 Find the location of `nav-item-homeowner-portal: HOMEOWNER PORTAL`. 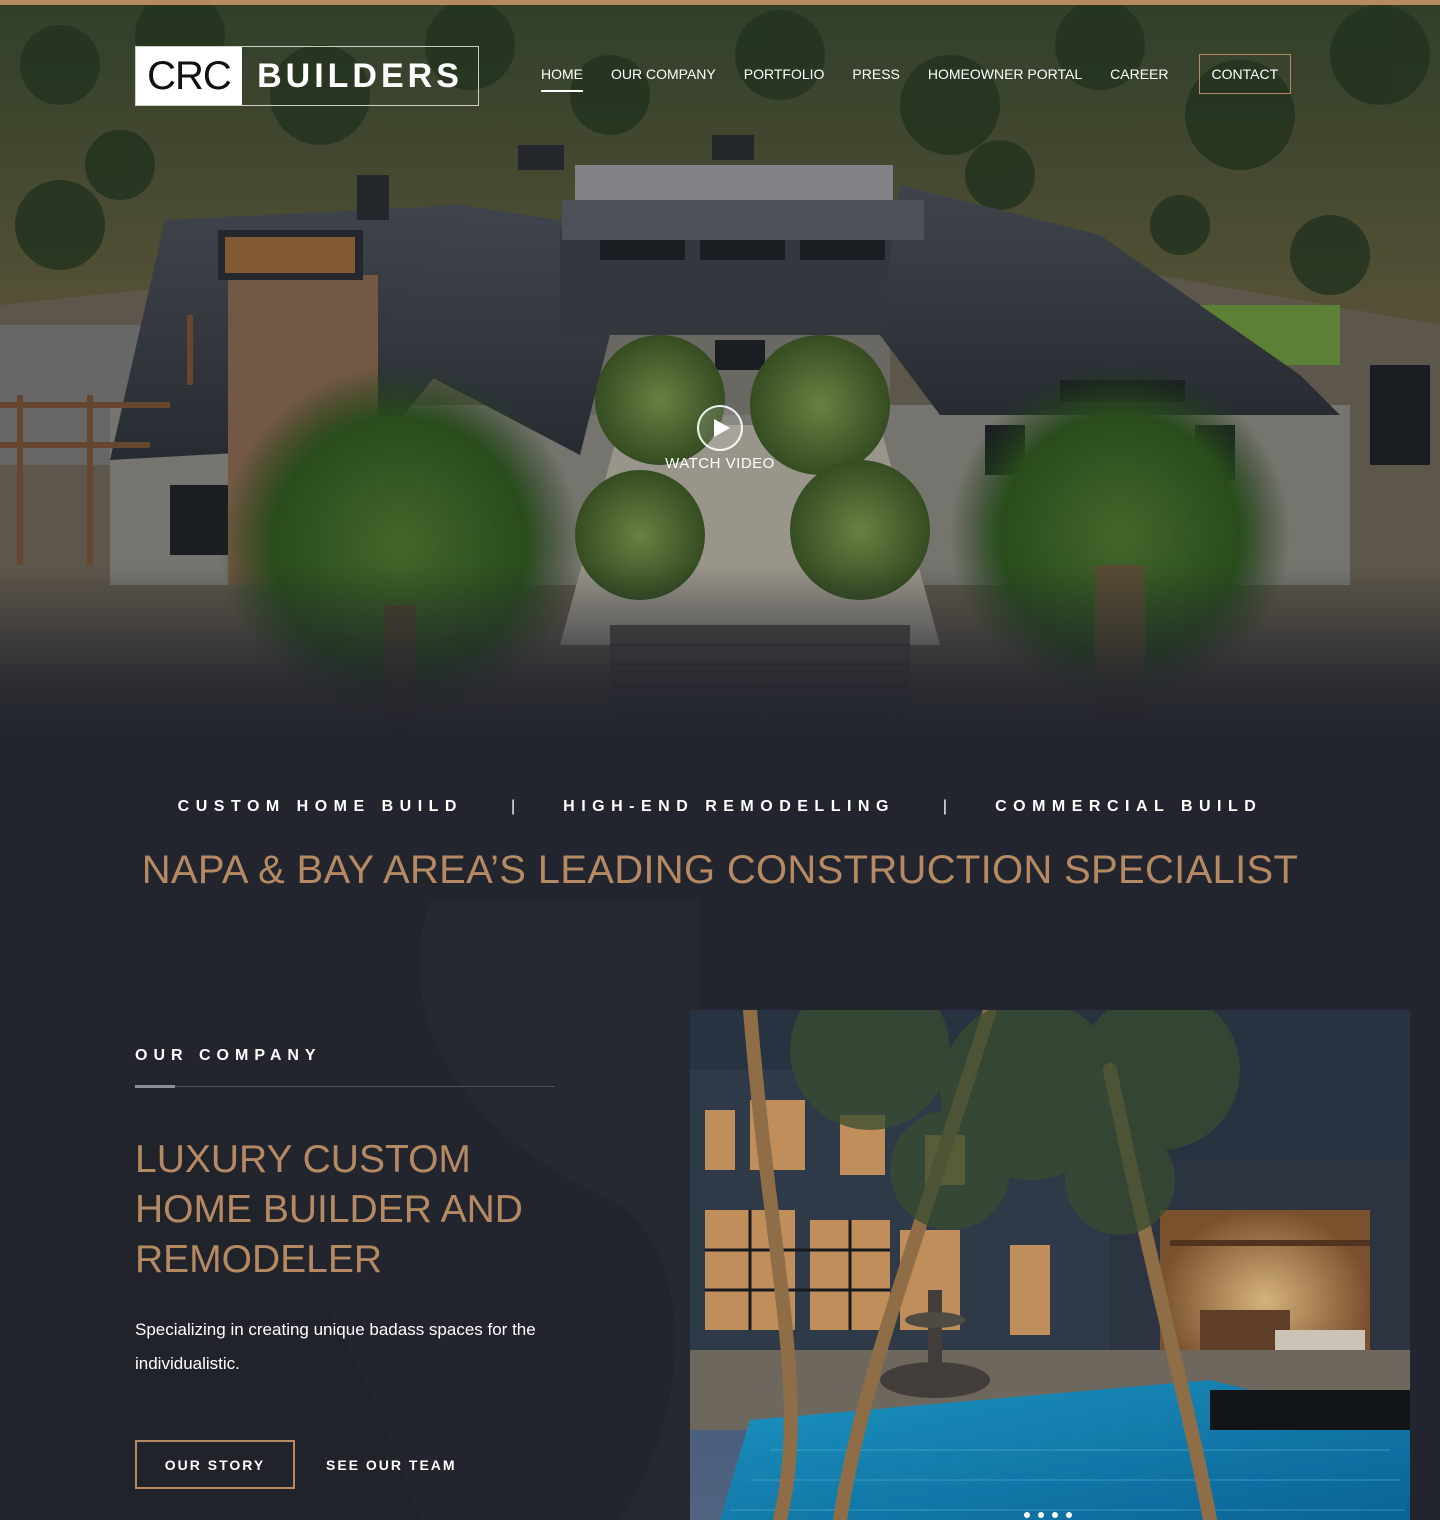

nav-item-homeowner-portal: HOMEOWNER PORTAL is located at coordinates (1005, 74).